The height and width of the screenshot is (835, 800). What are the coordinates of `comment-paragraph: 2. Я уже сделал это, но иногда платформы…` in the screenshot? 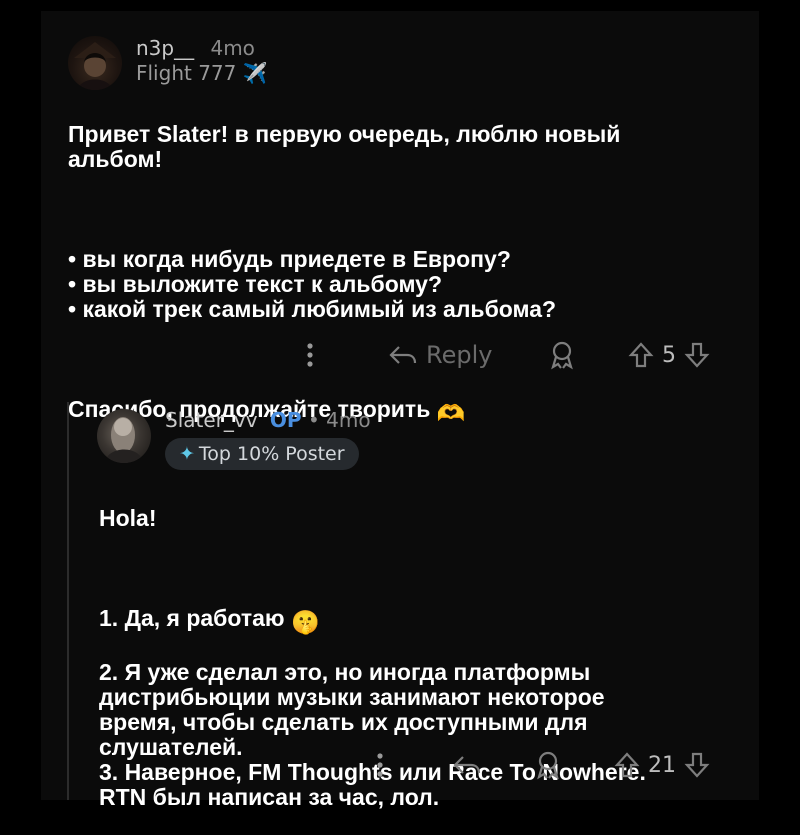 It's located at (372, 734).